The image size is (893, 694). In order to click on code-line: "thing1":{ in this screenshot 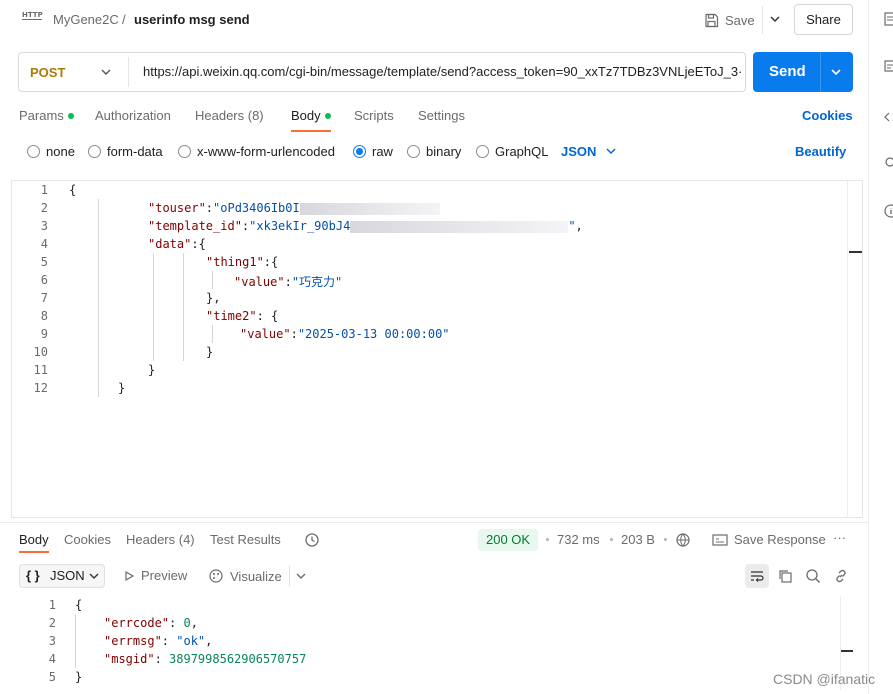, I will do `click(242, 262)`.